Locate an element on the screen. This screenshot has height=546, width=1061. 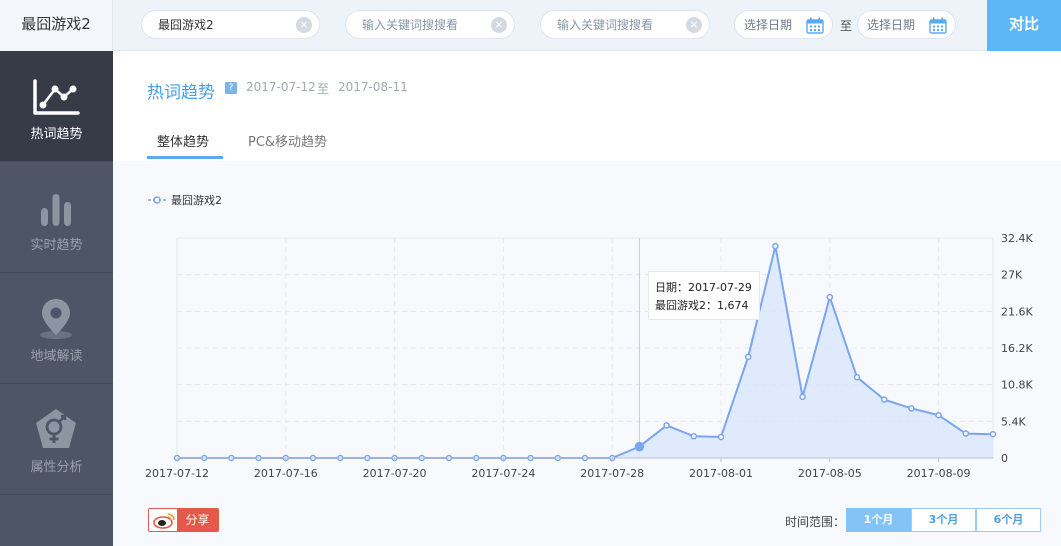
sidebar: 热词趋势 实时趋势 地域解读 属性分析 is located at coordinates (56, 298).